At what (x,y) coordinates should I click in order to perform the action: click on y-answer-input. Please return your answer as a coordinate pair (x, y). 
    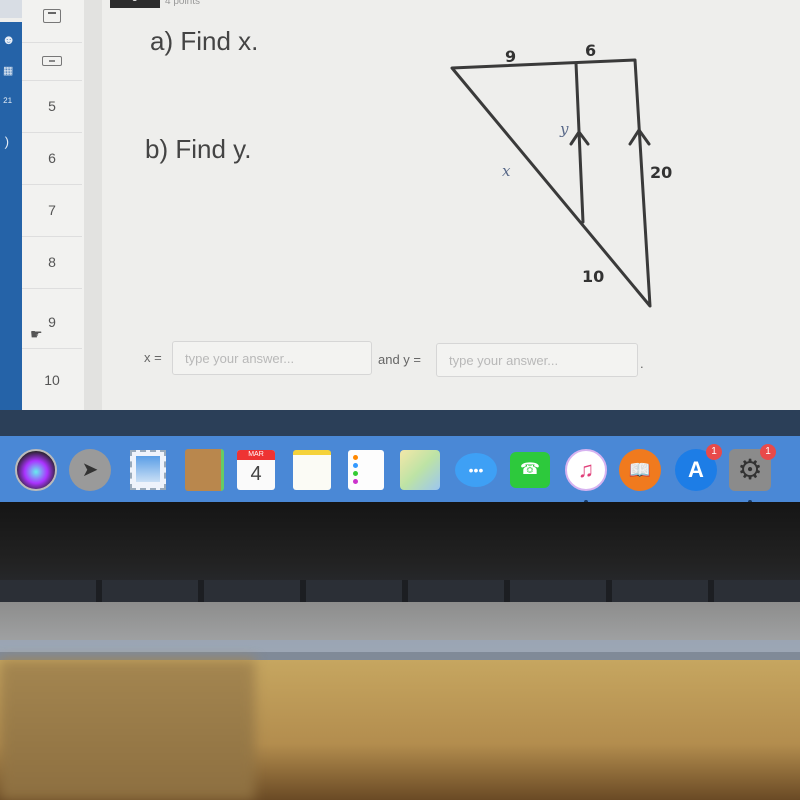
    Looking at the image, I should click on (537, 360).